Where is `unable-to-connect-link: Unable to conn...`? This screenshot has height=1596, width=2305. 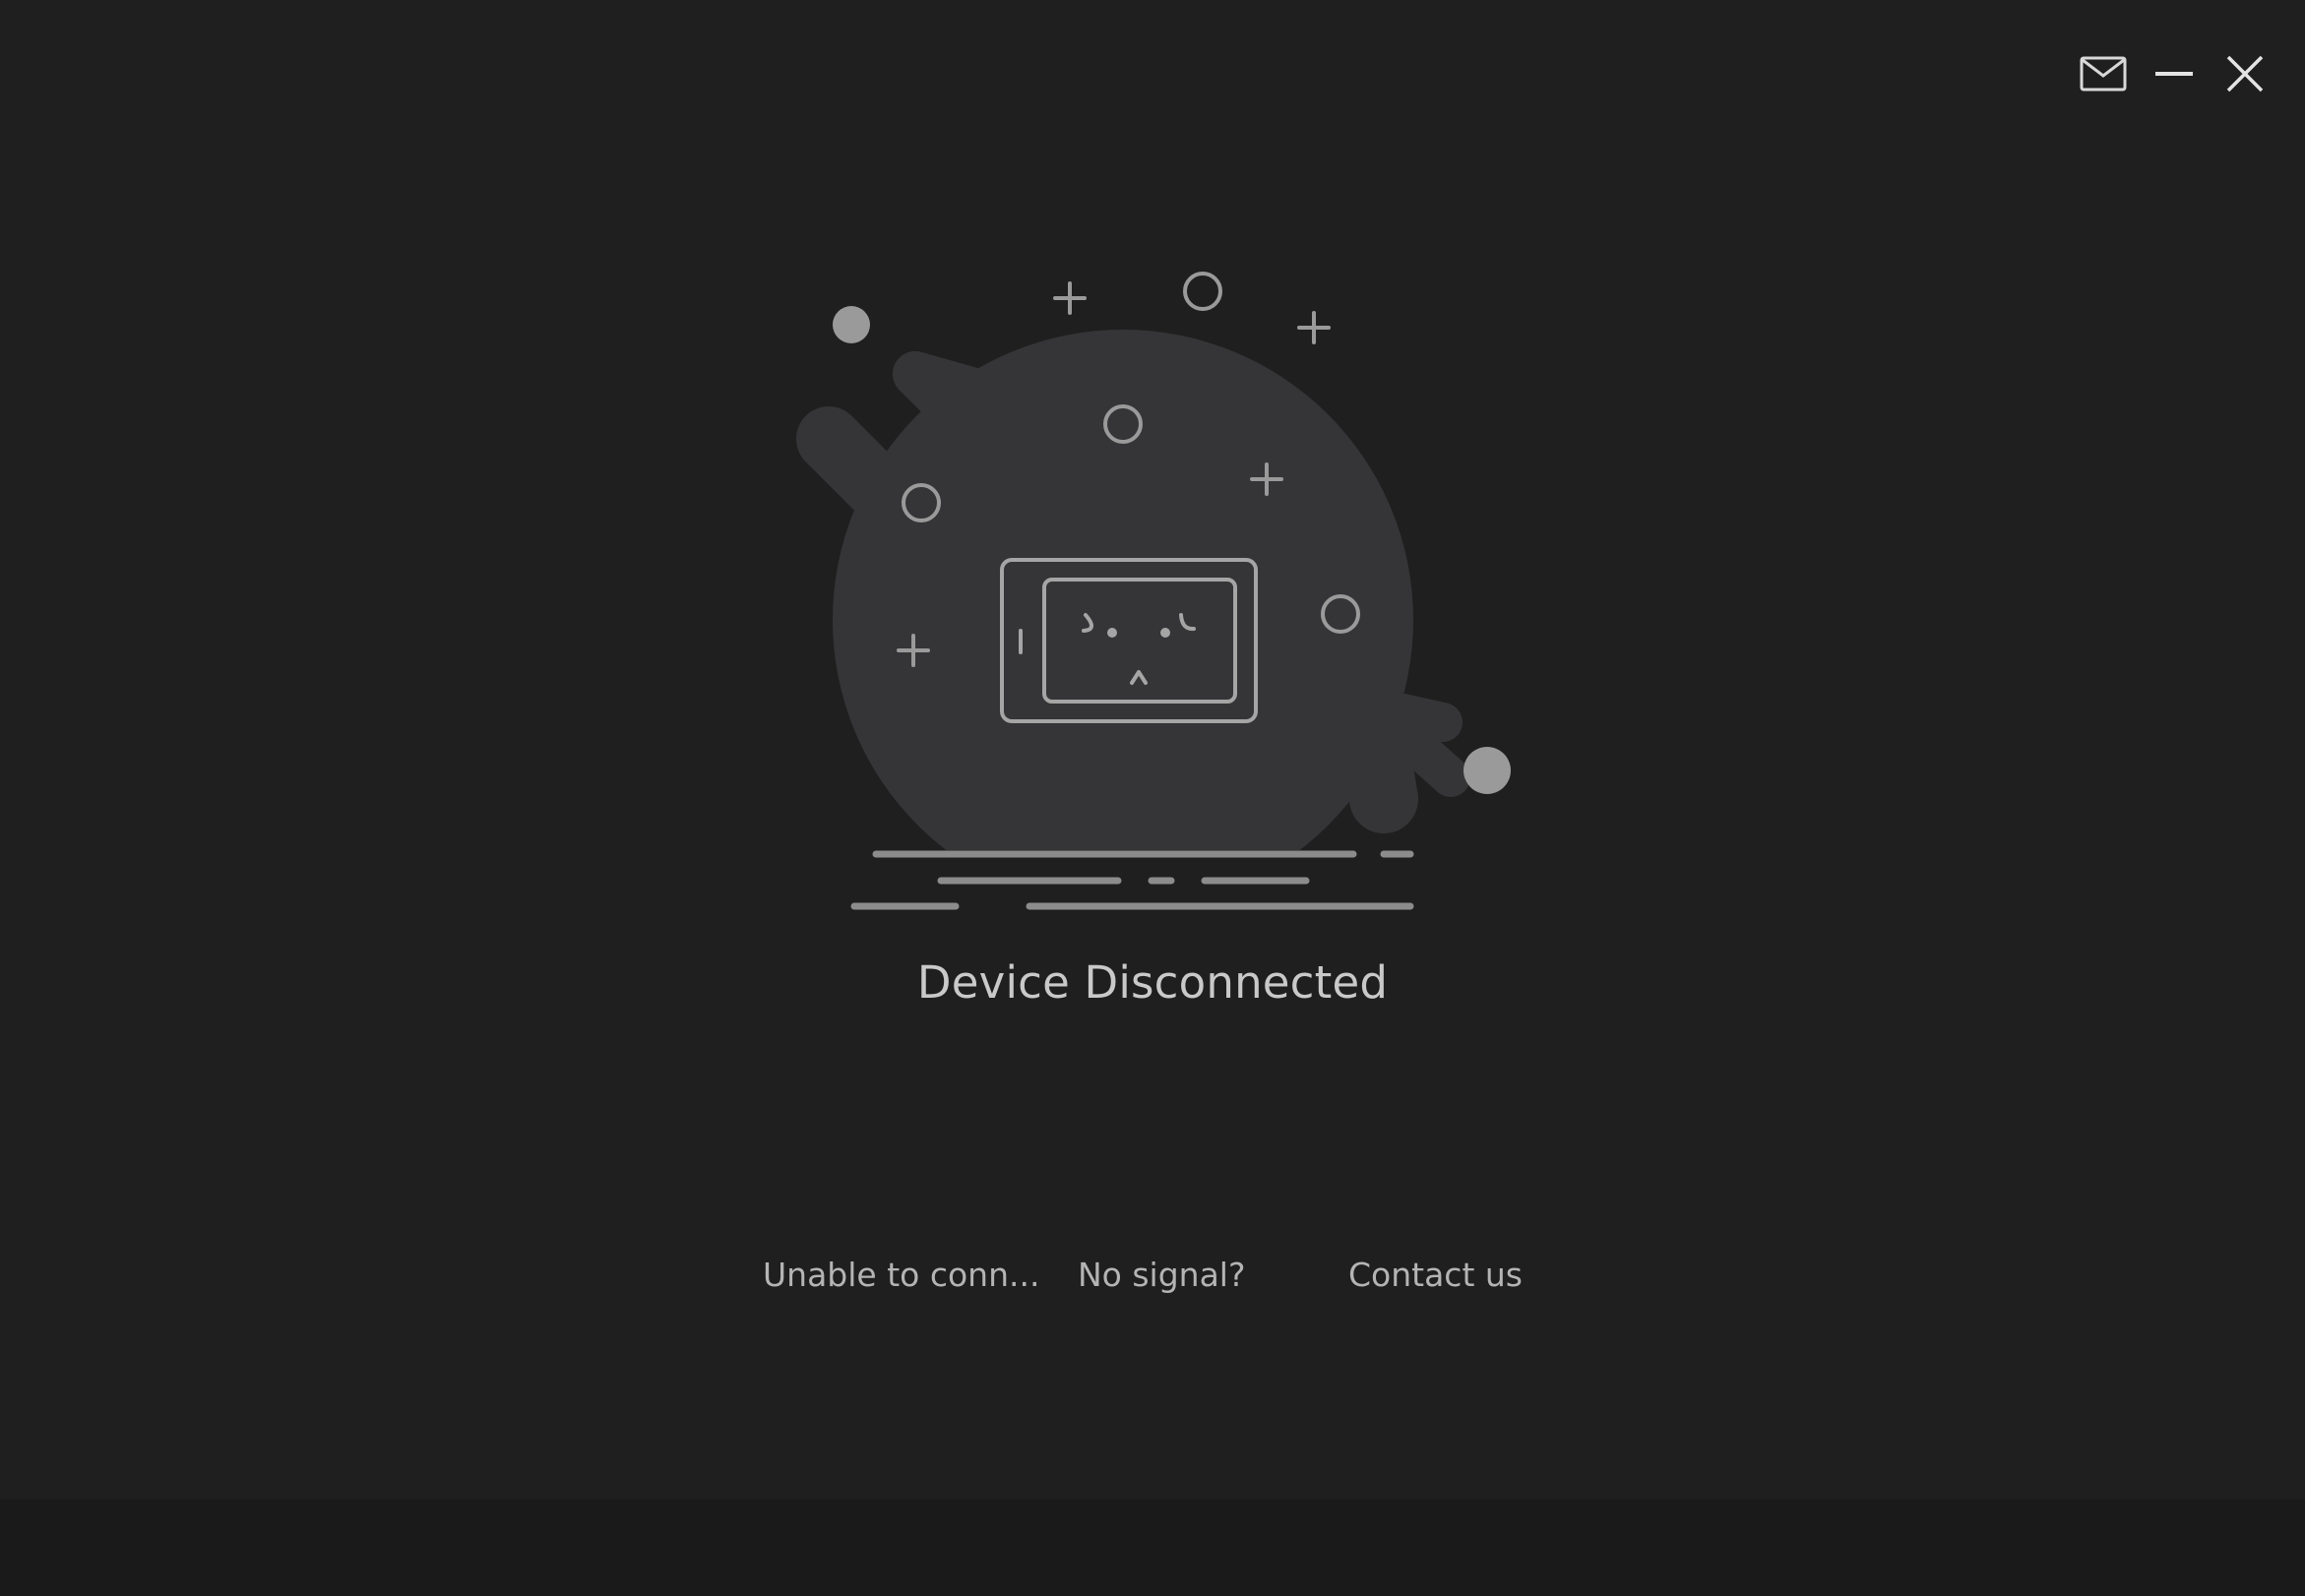 unable-to-connect-link: Unable to conn... is located at coordinates (901, 1275).